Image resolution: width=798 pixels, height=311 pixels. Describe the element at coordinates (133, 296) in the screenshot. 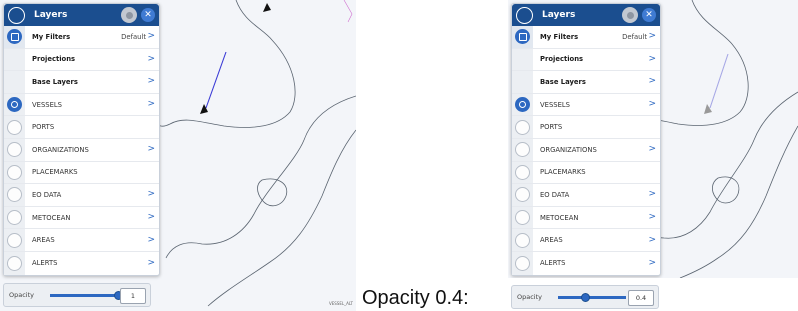

I see `opacity-input: 1` at that location.